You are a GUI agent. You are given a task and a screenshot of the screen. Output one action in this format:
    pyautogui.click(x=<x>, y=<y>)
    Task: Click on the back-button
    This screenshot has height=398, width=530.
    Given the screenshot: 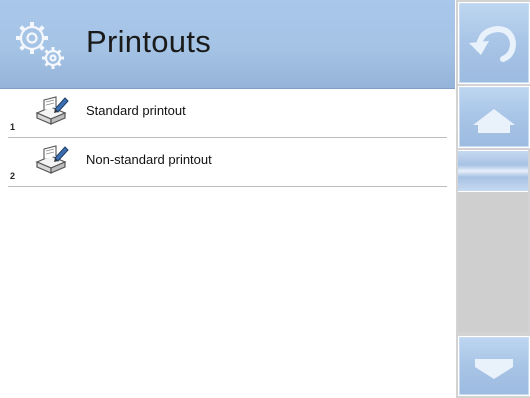 What is the action you would take?
    pyautogui.click(x=494, y=43)
    